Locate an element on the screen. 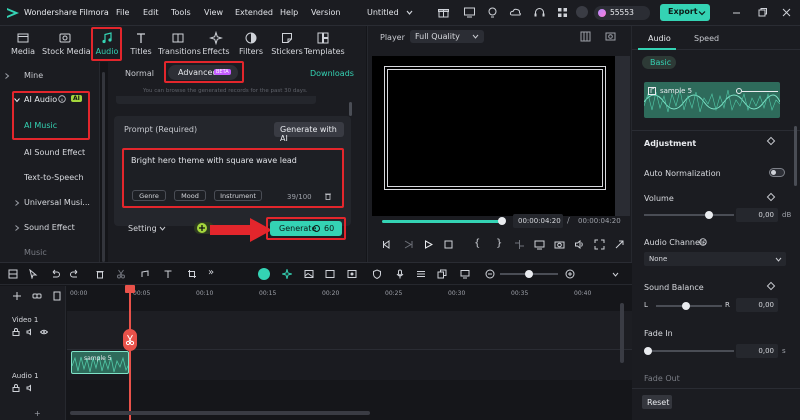 The width and height of the screenshot is (800, 420). split-icon is located at coordinates (519, 244).